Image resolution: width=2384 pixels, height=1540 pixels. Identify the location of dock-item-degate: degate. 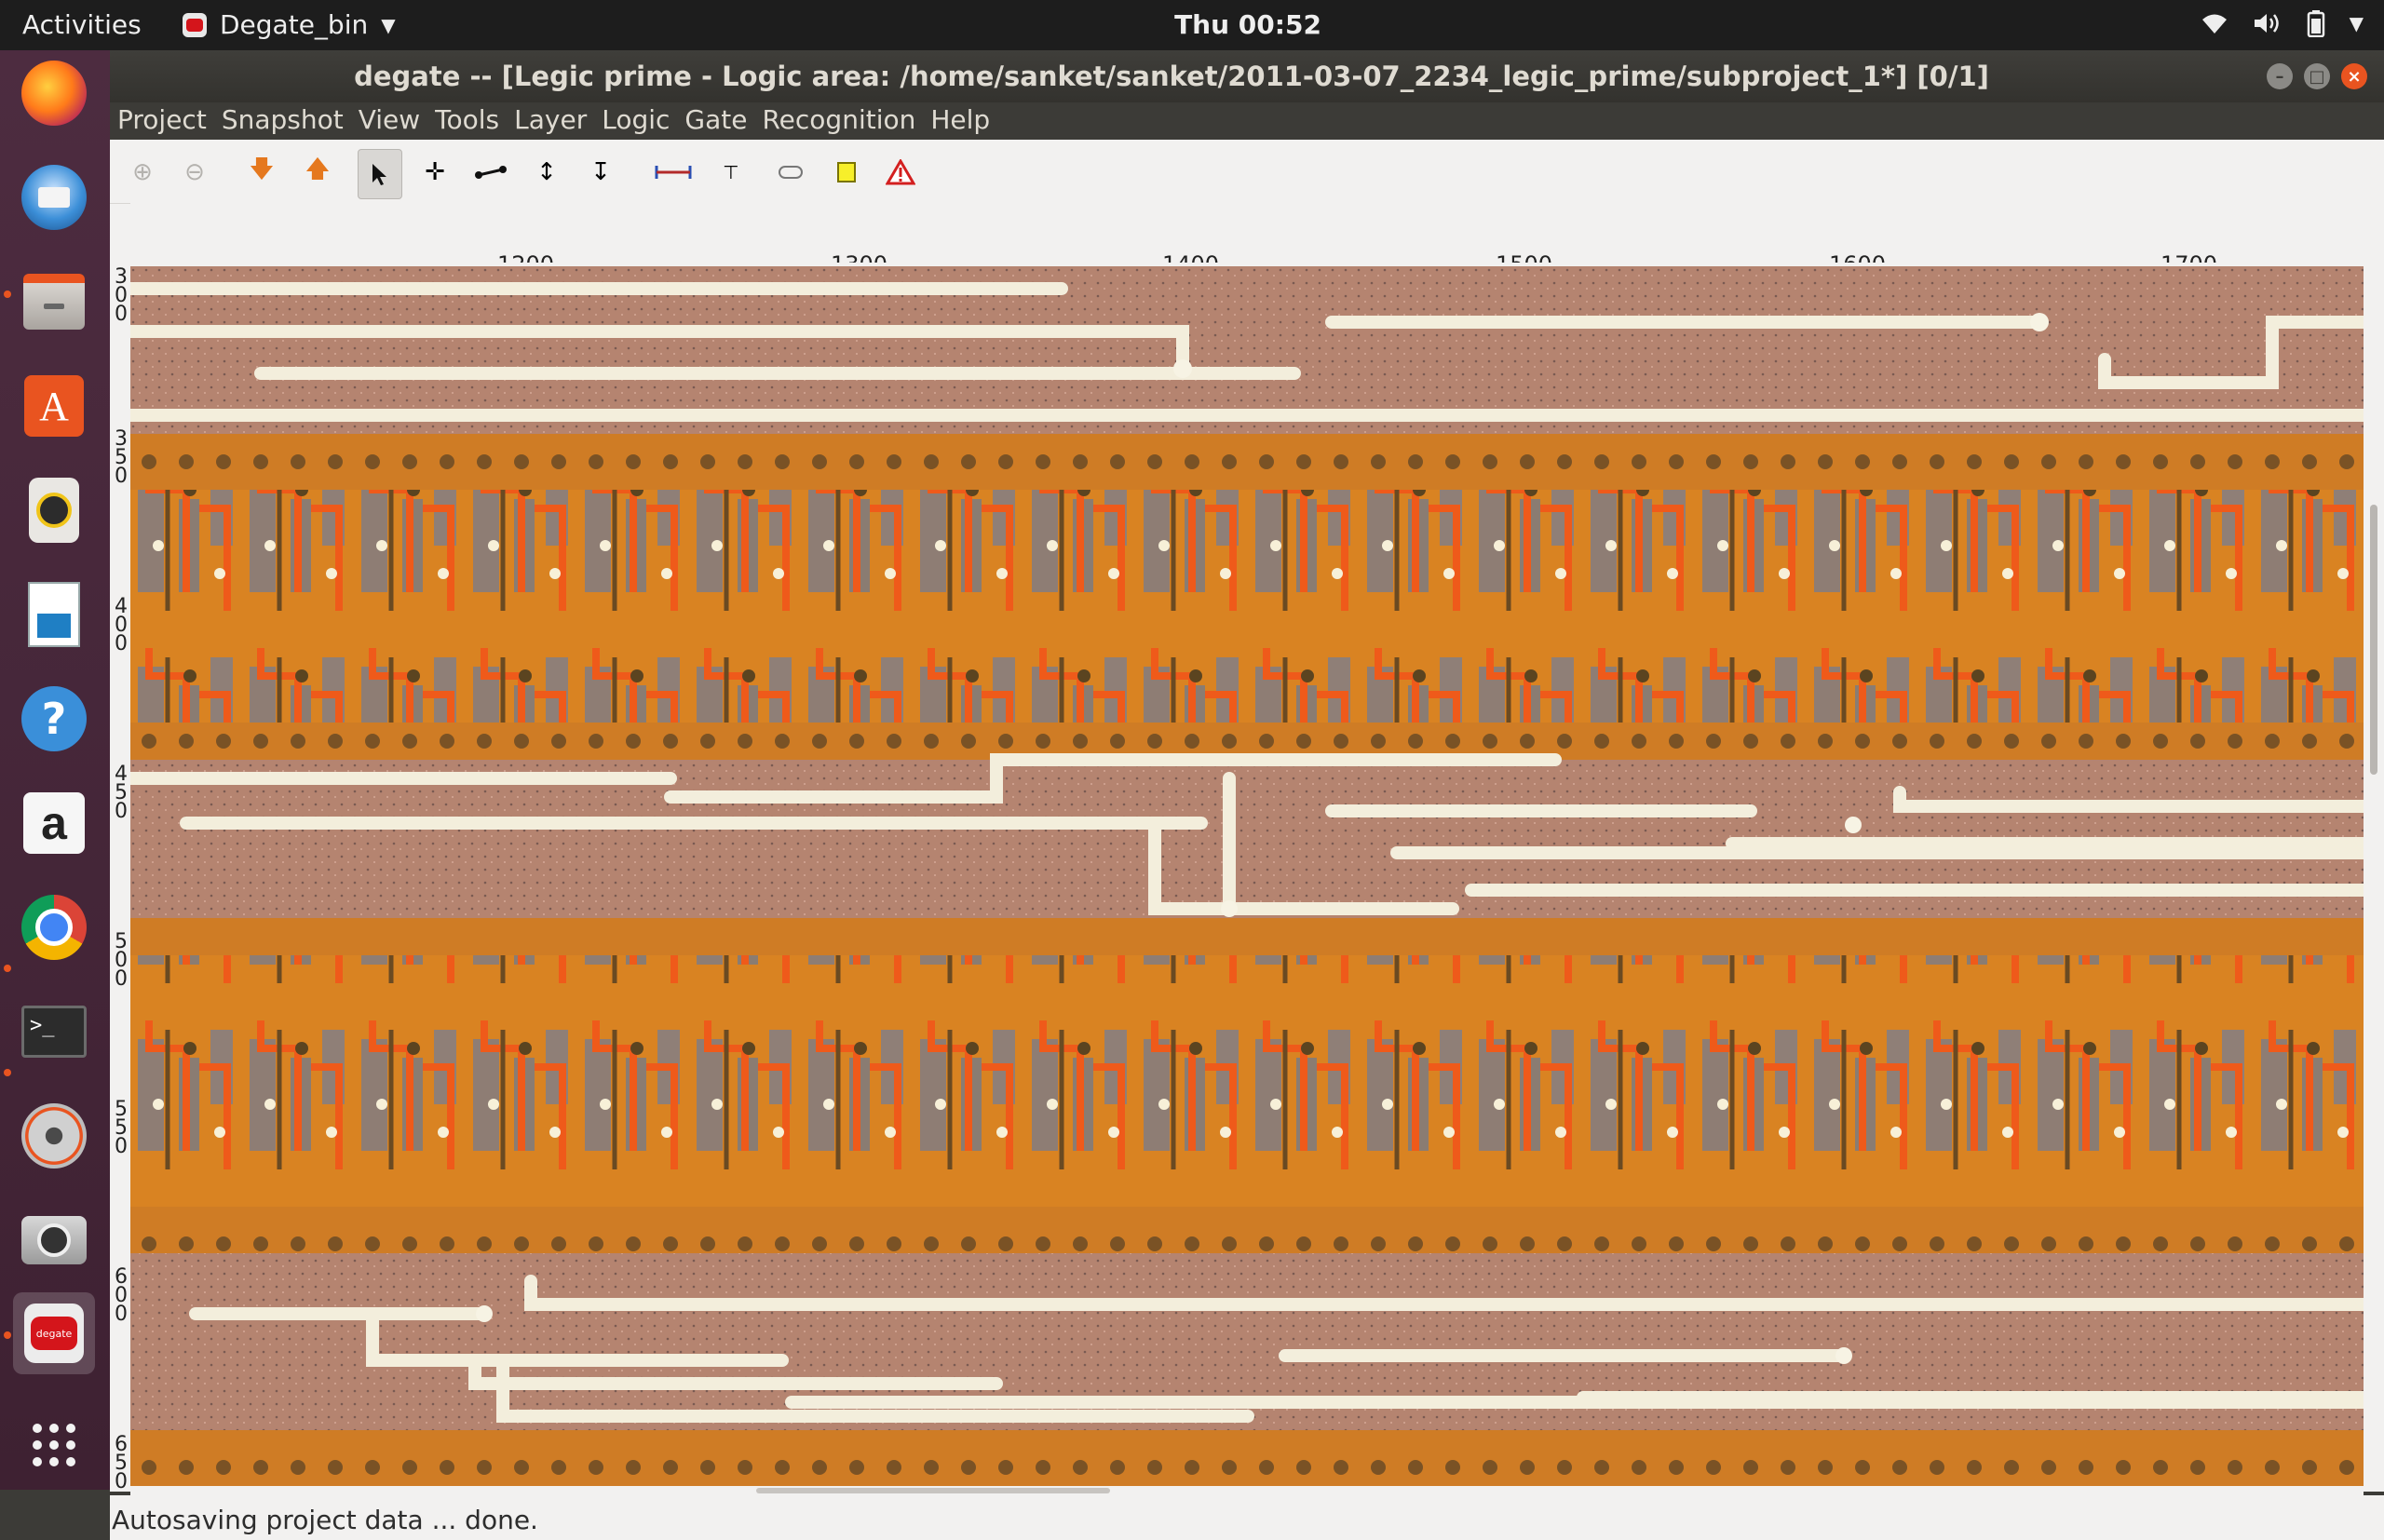
(54, 1333).